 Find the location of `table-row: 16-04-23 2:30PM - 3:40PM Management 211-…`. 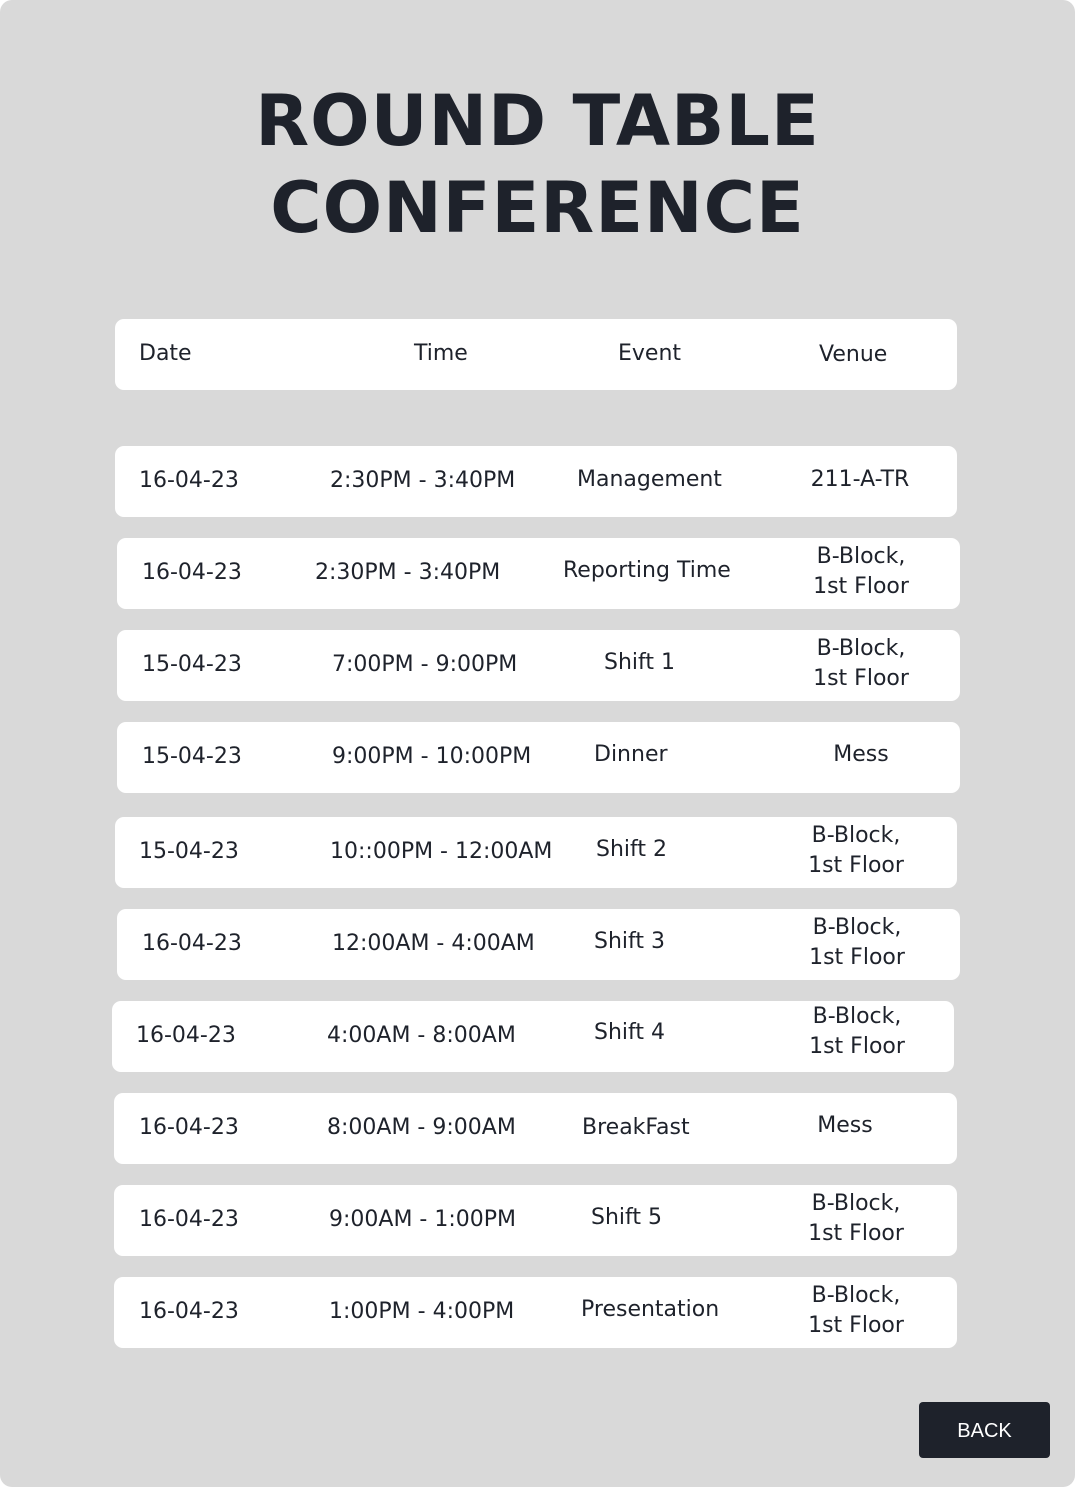

table-row: 16-04-23 2:30PM - 3:40PM Management 211-… is located at coordinates (536, 481).